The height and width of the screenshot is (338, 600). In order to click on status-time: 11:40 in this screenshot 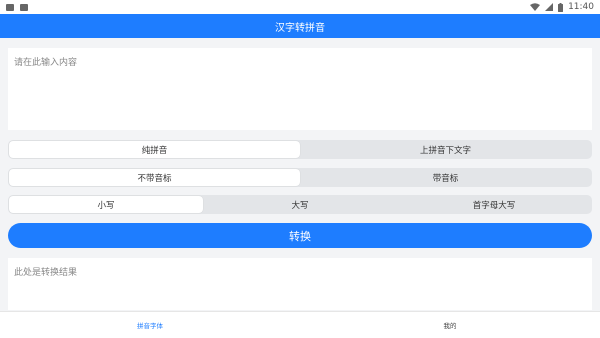, I will do `click(581, 7)`.